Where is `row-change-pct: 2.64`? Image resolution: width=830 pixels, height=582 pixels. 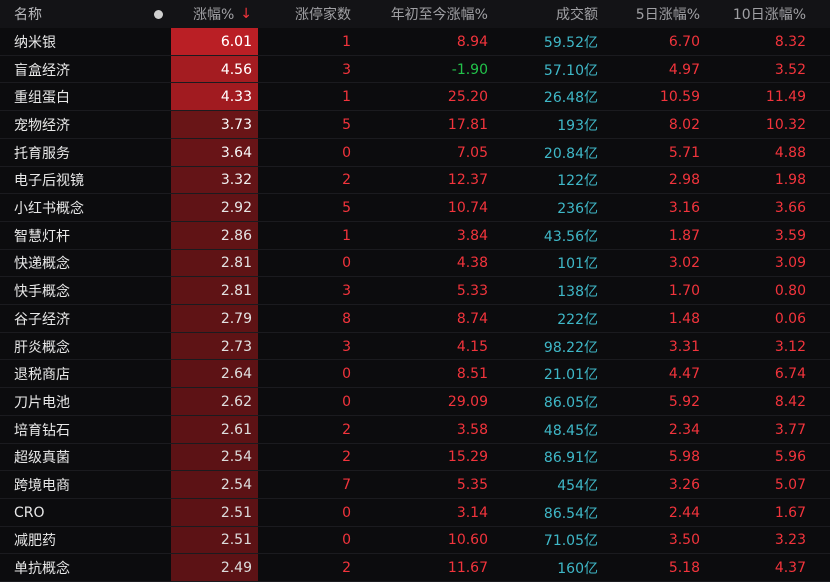 row-change-pct: 2.64 is located at coordinates (214, 374).